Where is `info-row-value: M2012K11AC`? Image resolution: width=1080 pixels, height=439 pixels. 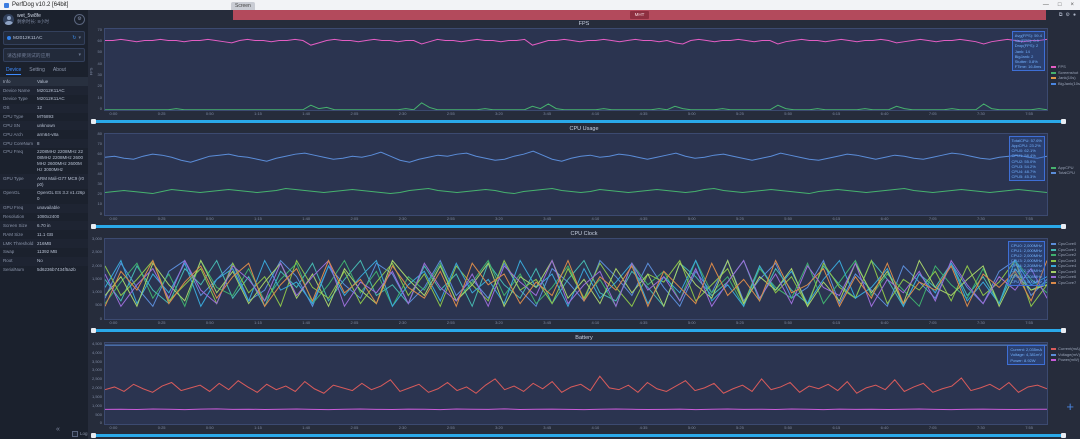 info-row-value: M2012K11AC is located at coordinates (51, 90).